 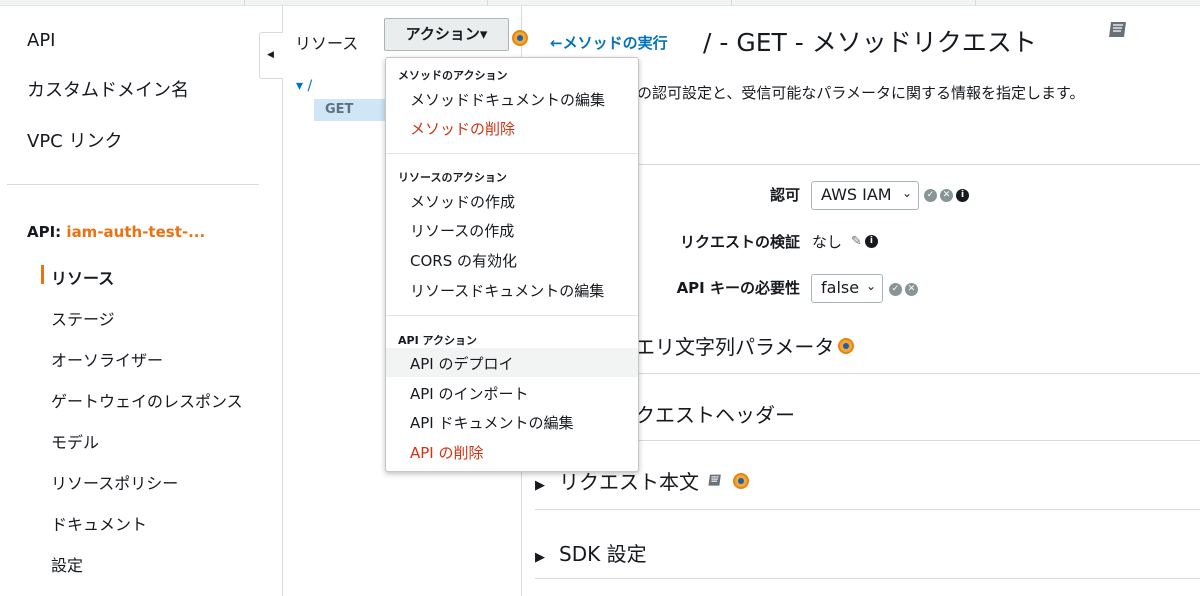 What do you see at coordinates (82, 277) in the screenshot?
I see `nav-sub-resources: リソース` at bounding box center [82, 277].